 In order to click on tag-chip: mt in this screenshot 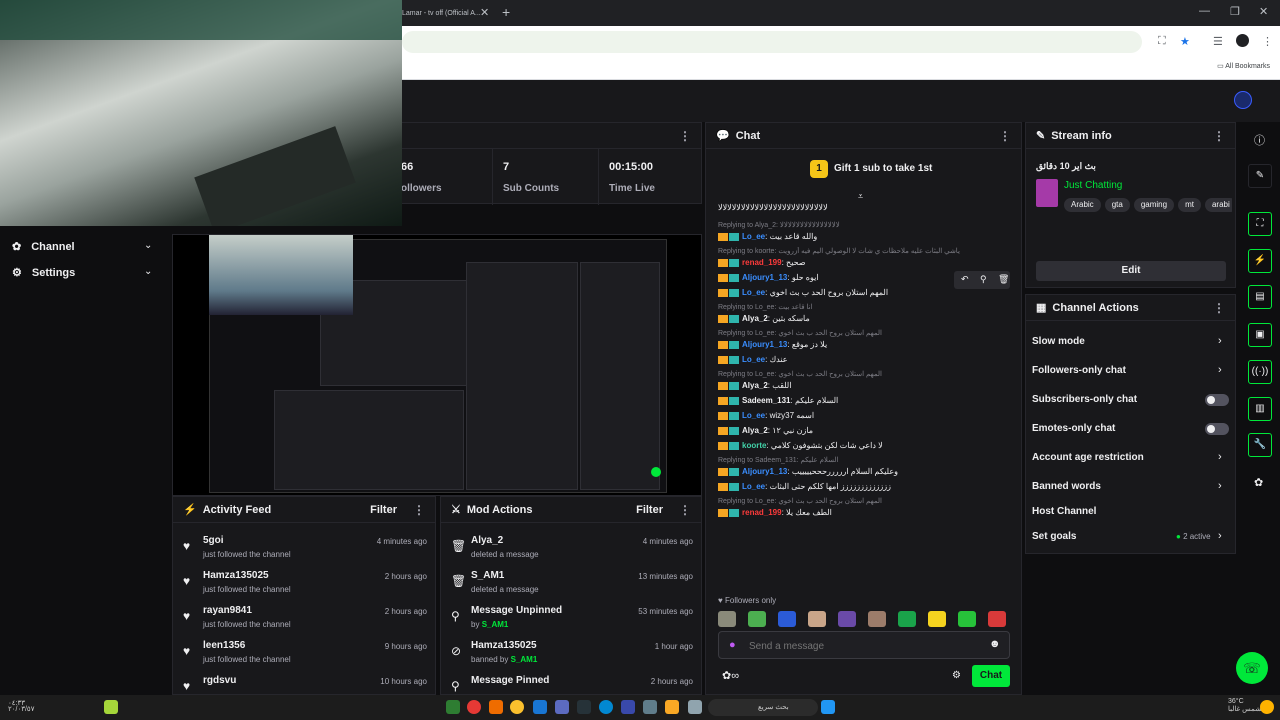, I will do `click(1189, 205)`.